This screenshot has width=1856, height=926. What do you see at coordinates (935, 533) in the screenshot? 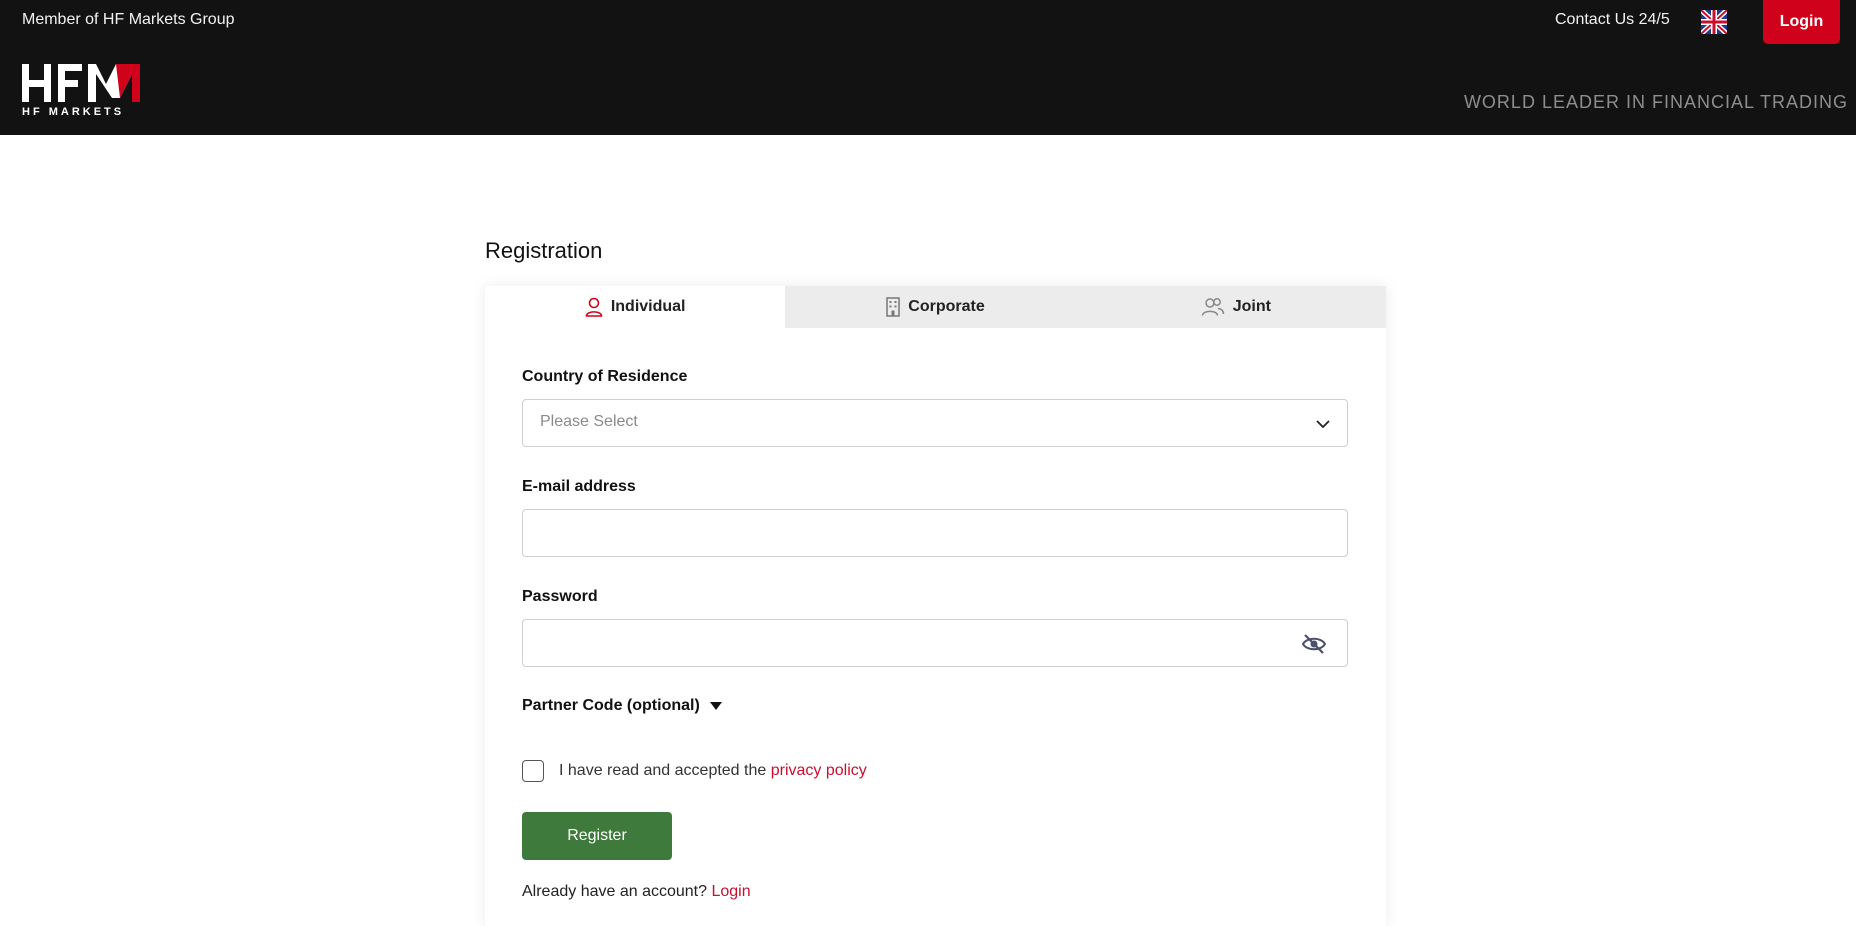
I see `email-field` at bounding box center [935, 533].